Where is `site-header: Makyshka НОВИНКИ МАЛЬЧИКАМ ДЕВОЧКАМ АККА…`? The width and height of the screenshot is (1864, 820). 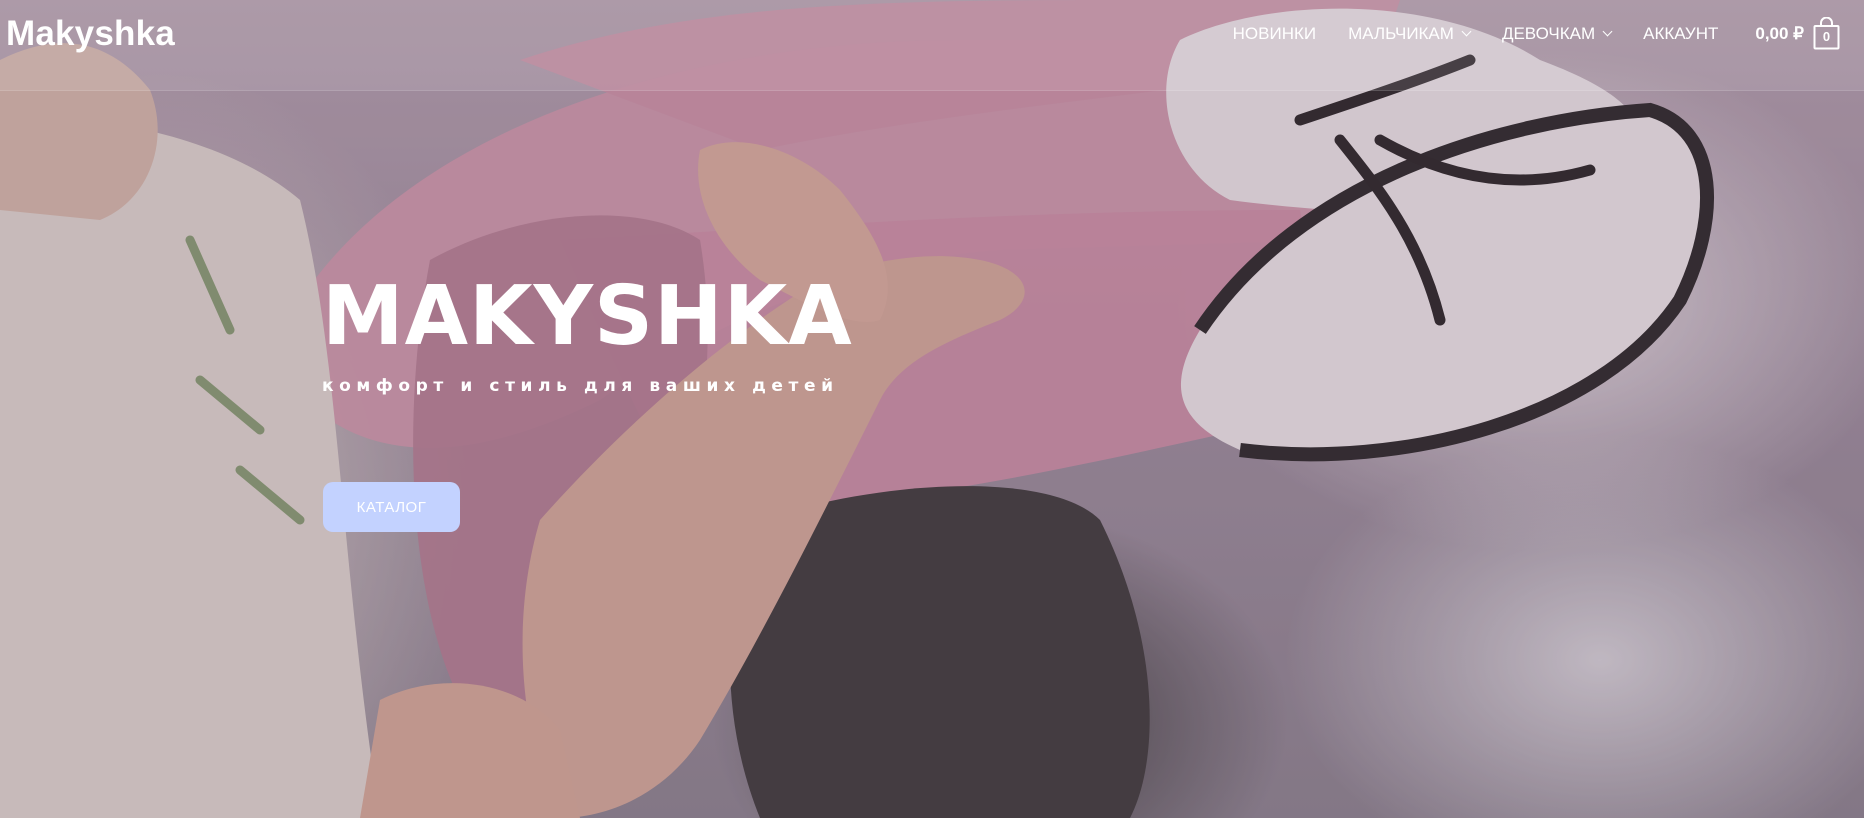 site-header: Makyshka НОВИНКИ МАЛЬЧИКАМ ДЕВОЧКАМ АККА… is located at coordinates (932, 45).